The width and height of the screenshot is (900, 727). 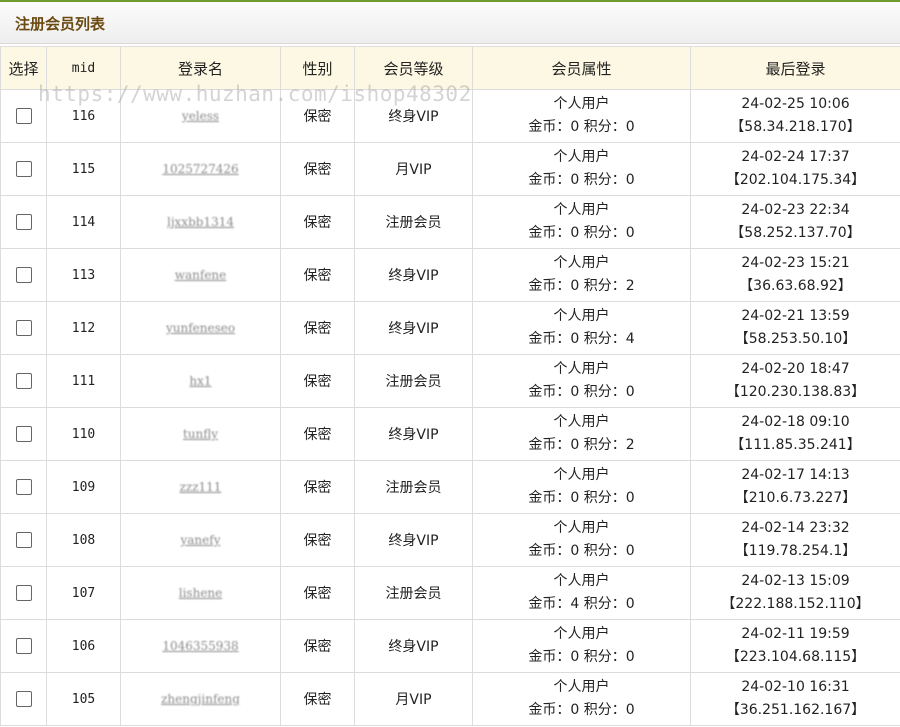 I want to click on login-name-link: yunfeneseo, so click(x=200, y=328).